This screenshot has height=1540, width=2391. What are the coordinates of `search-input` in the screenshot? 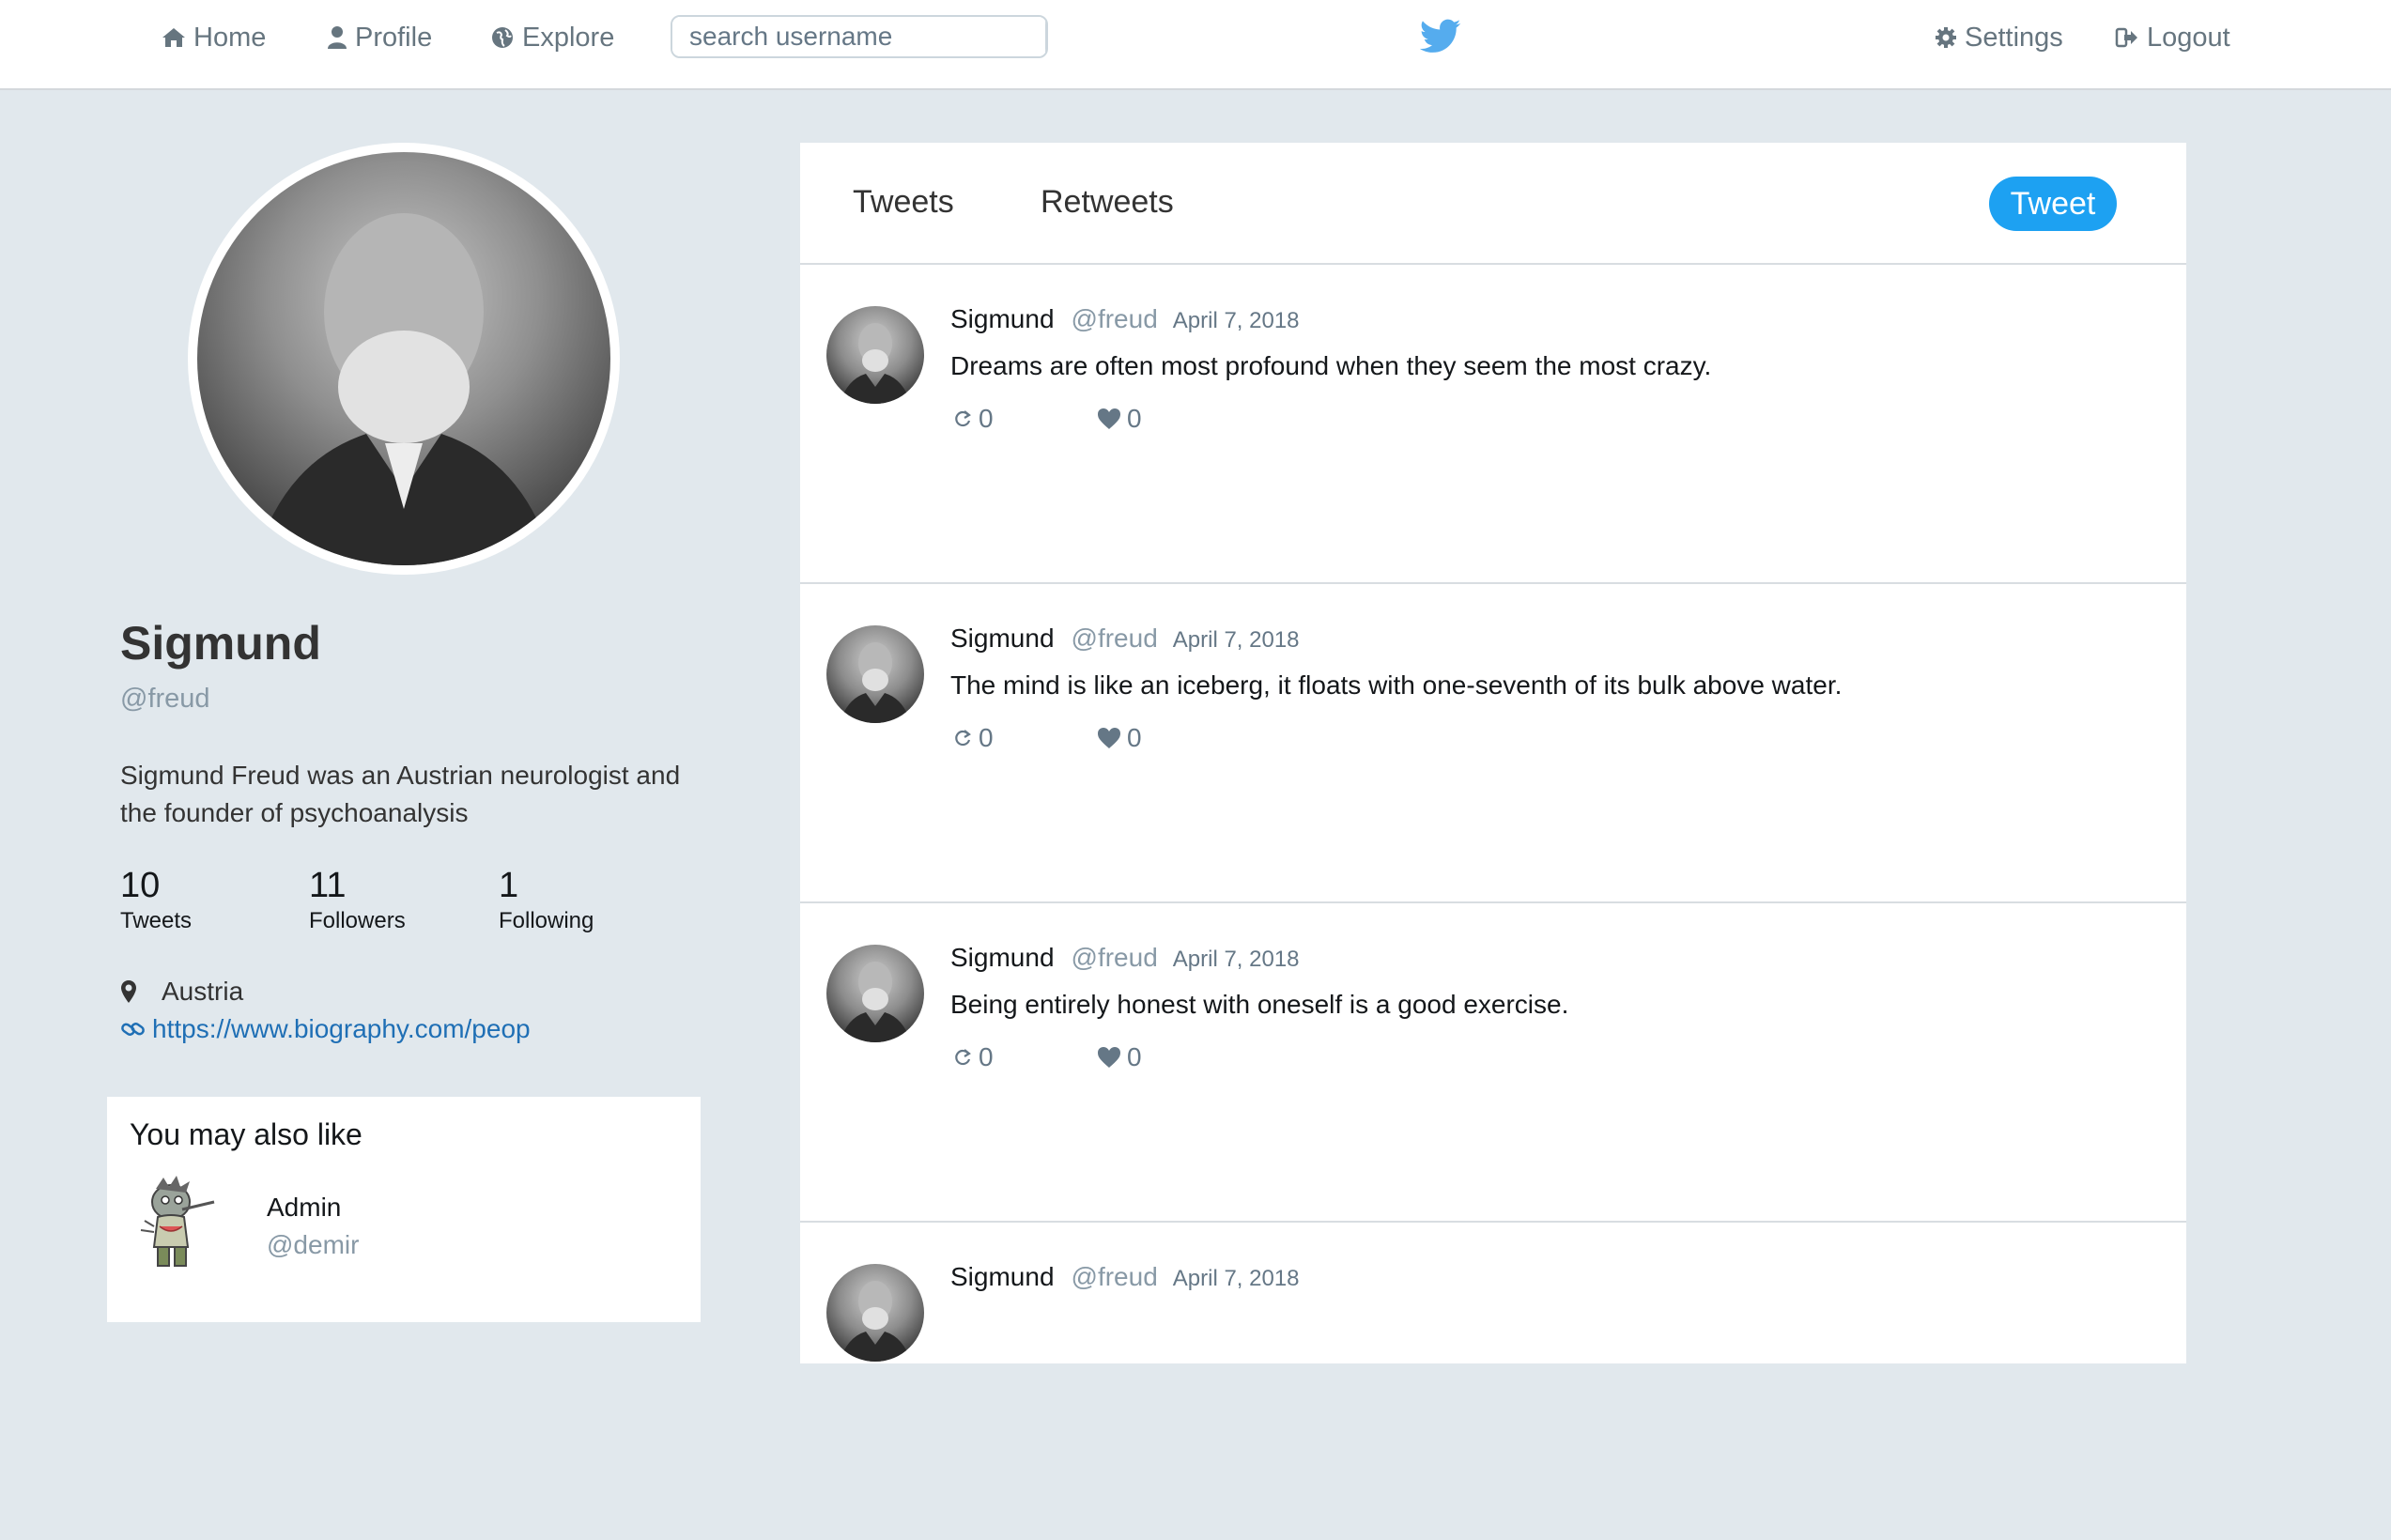 It's located at (858, 36).